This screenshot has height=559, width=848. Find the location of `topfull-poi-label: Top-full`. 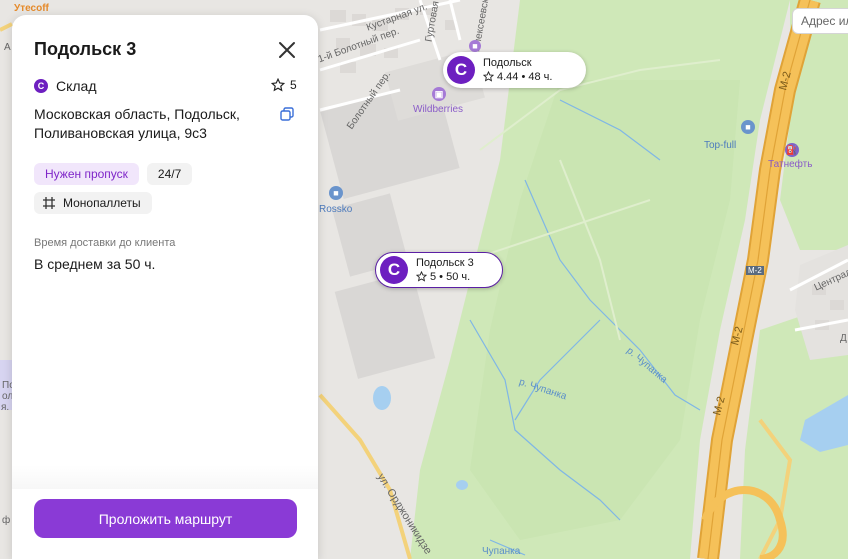

topfull-poi-label: Top-full is located at coordinates (720, 145).